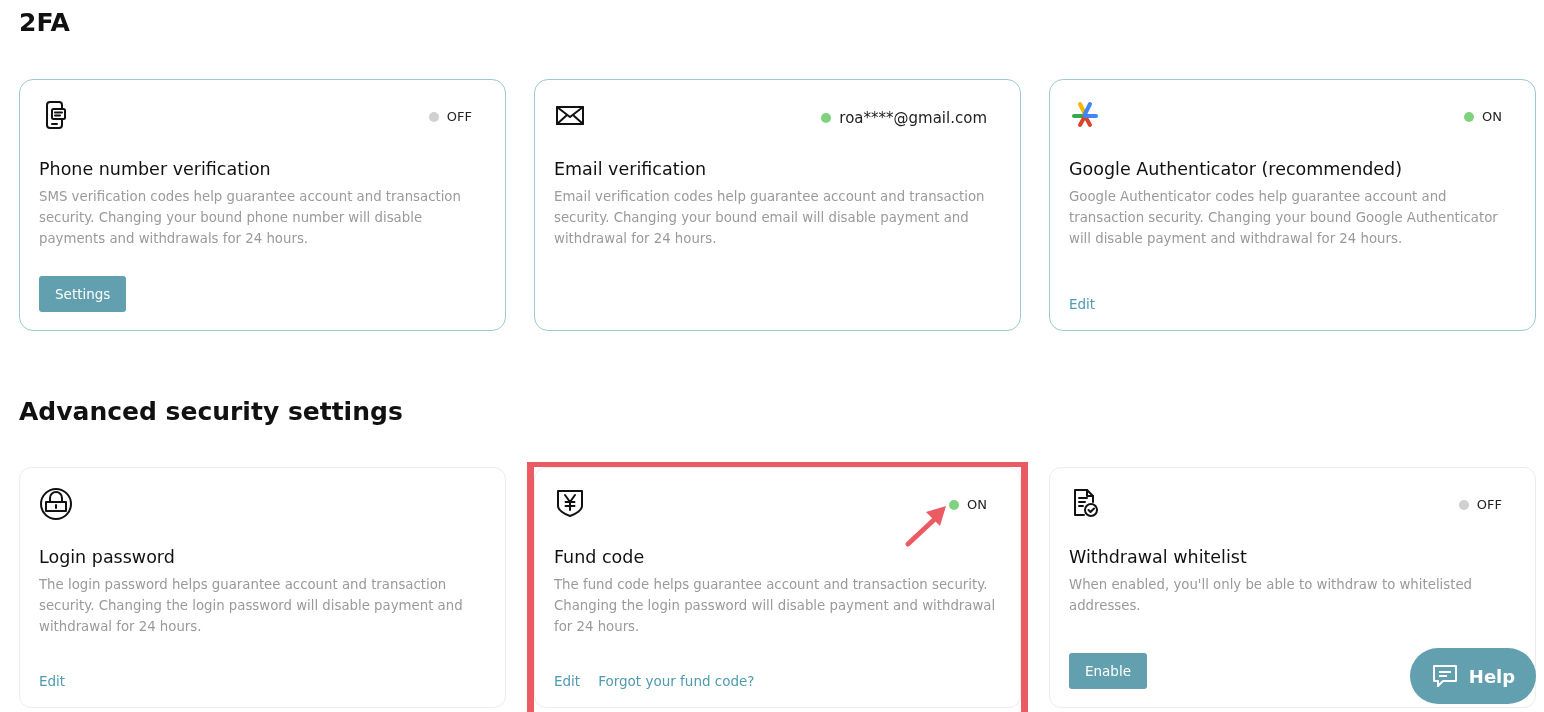 The image size is (1544, 712). Describe the element at coordinates (1473, 676) in the screenshot. I see `help-button: Help` at that location.